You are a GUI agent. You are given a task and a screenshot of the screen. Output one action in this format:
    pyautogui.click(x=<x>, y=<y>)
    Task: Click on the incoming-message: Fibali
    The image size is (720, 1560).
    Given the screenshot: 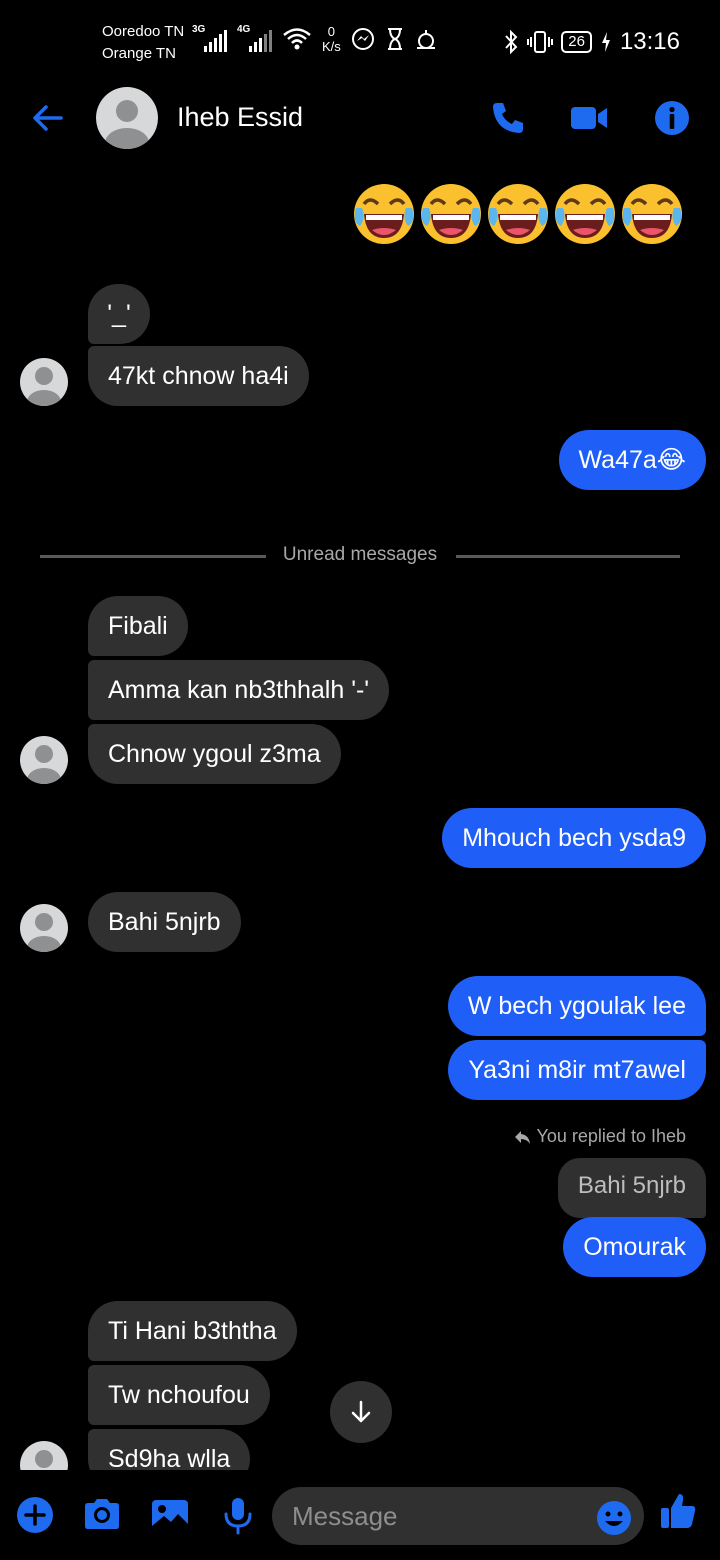 What is the action you would take?
    pyautogui.click(x=138, y=626)
    